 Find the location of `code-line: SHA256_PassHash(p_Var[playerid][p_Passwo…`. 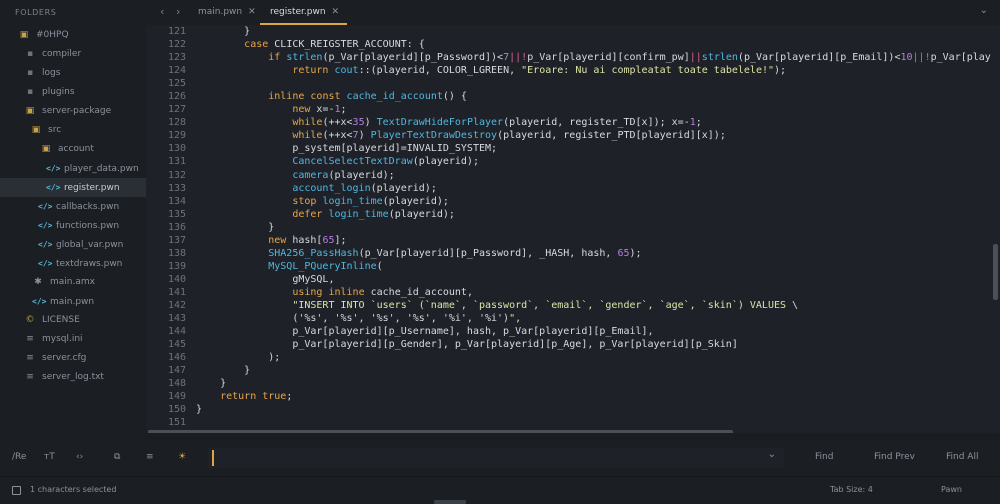

code-line: SHA256_PassHash(p_Var[playerid][p_Passwo… is located at coordinates (598, 253).